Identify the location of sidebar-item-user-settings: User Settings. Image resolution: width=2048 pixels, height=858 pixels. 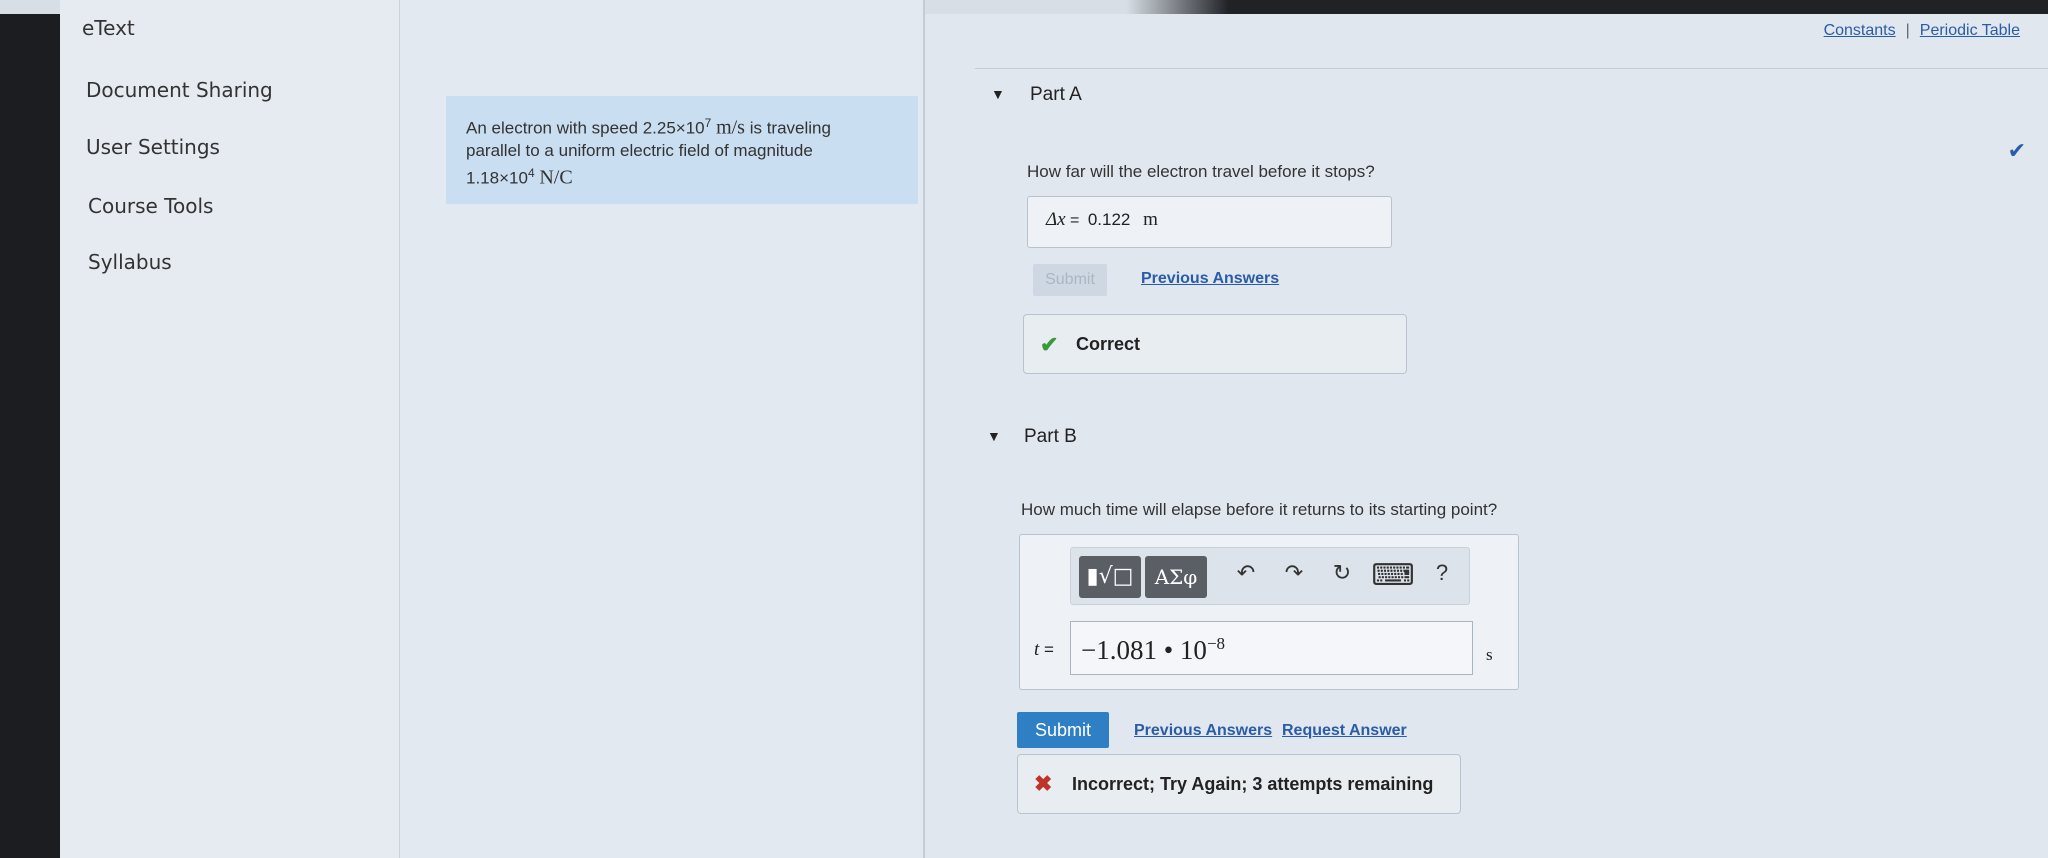
(153, 147).